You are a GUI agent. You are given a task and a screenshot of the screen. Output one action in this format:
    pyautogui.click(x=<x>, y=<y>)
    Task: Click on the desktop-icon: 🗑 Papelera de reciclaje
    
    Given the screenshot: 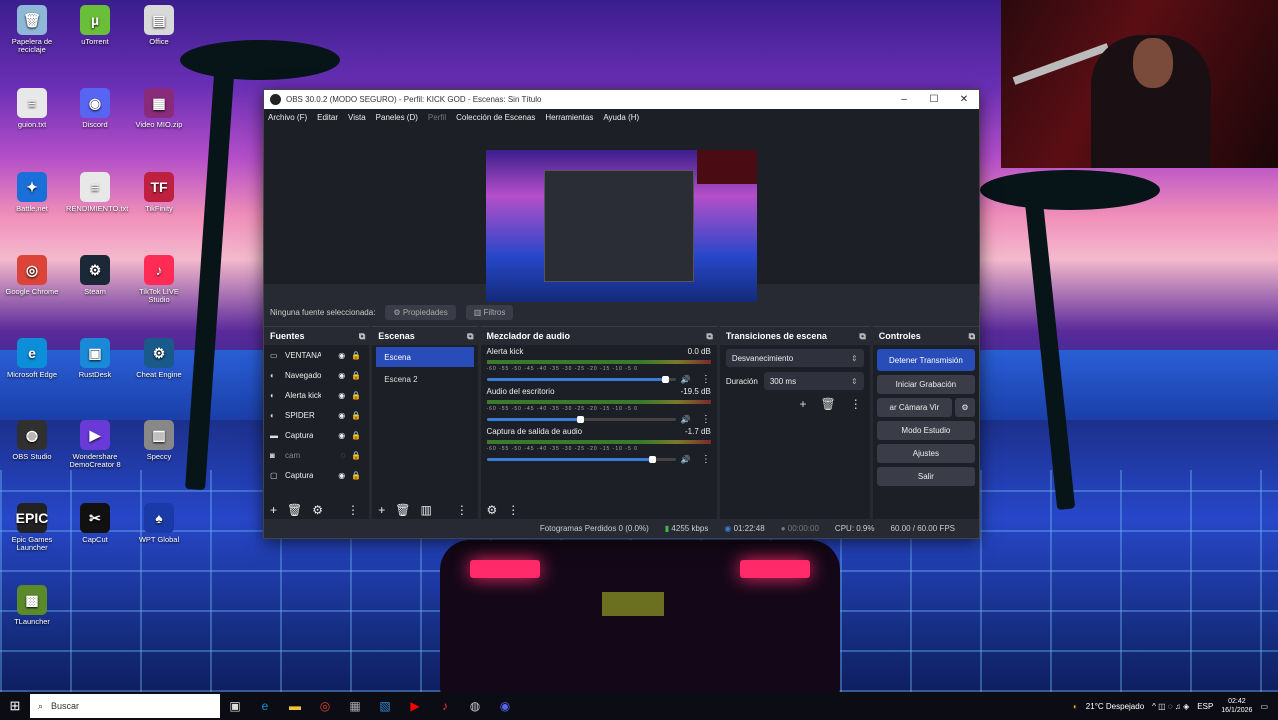 What is the action you would take?
    pyautogui.click(x=32, y=29)
    